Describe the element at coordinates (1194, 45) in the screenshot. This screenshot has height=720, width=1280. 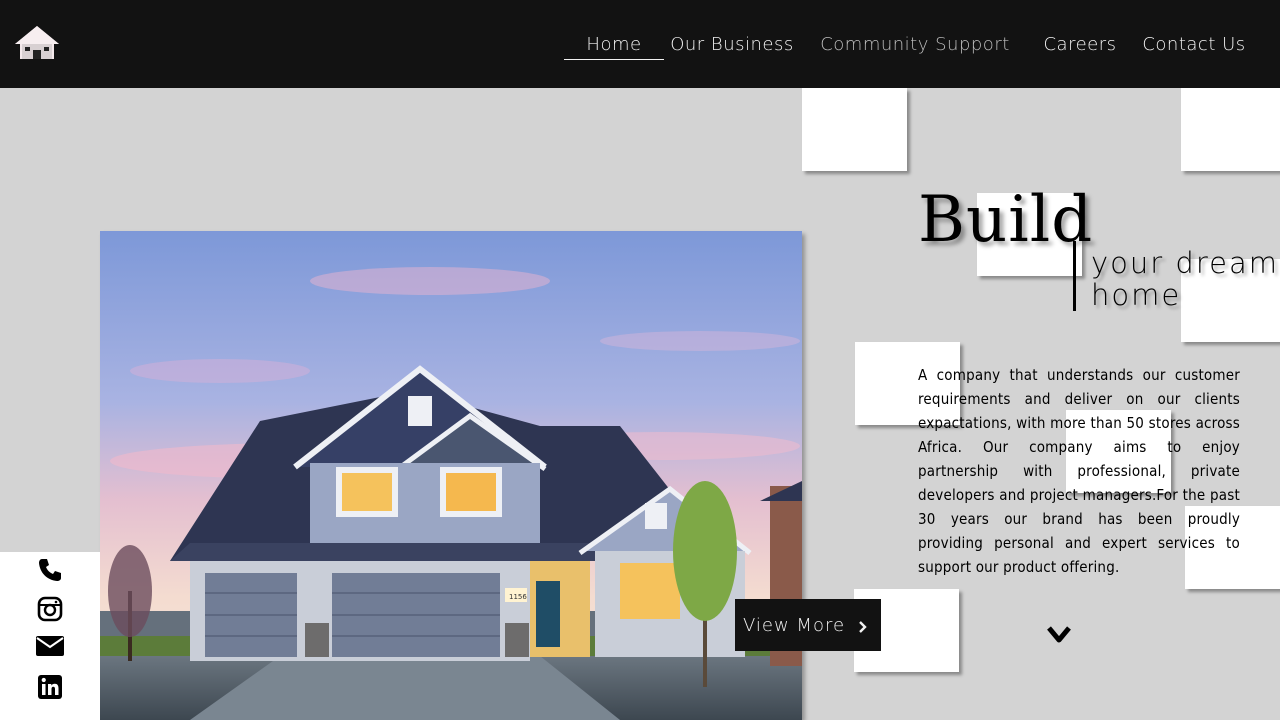
I see `nav-contact-us: Contact Us` at that location.